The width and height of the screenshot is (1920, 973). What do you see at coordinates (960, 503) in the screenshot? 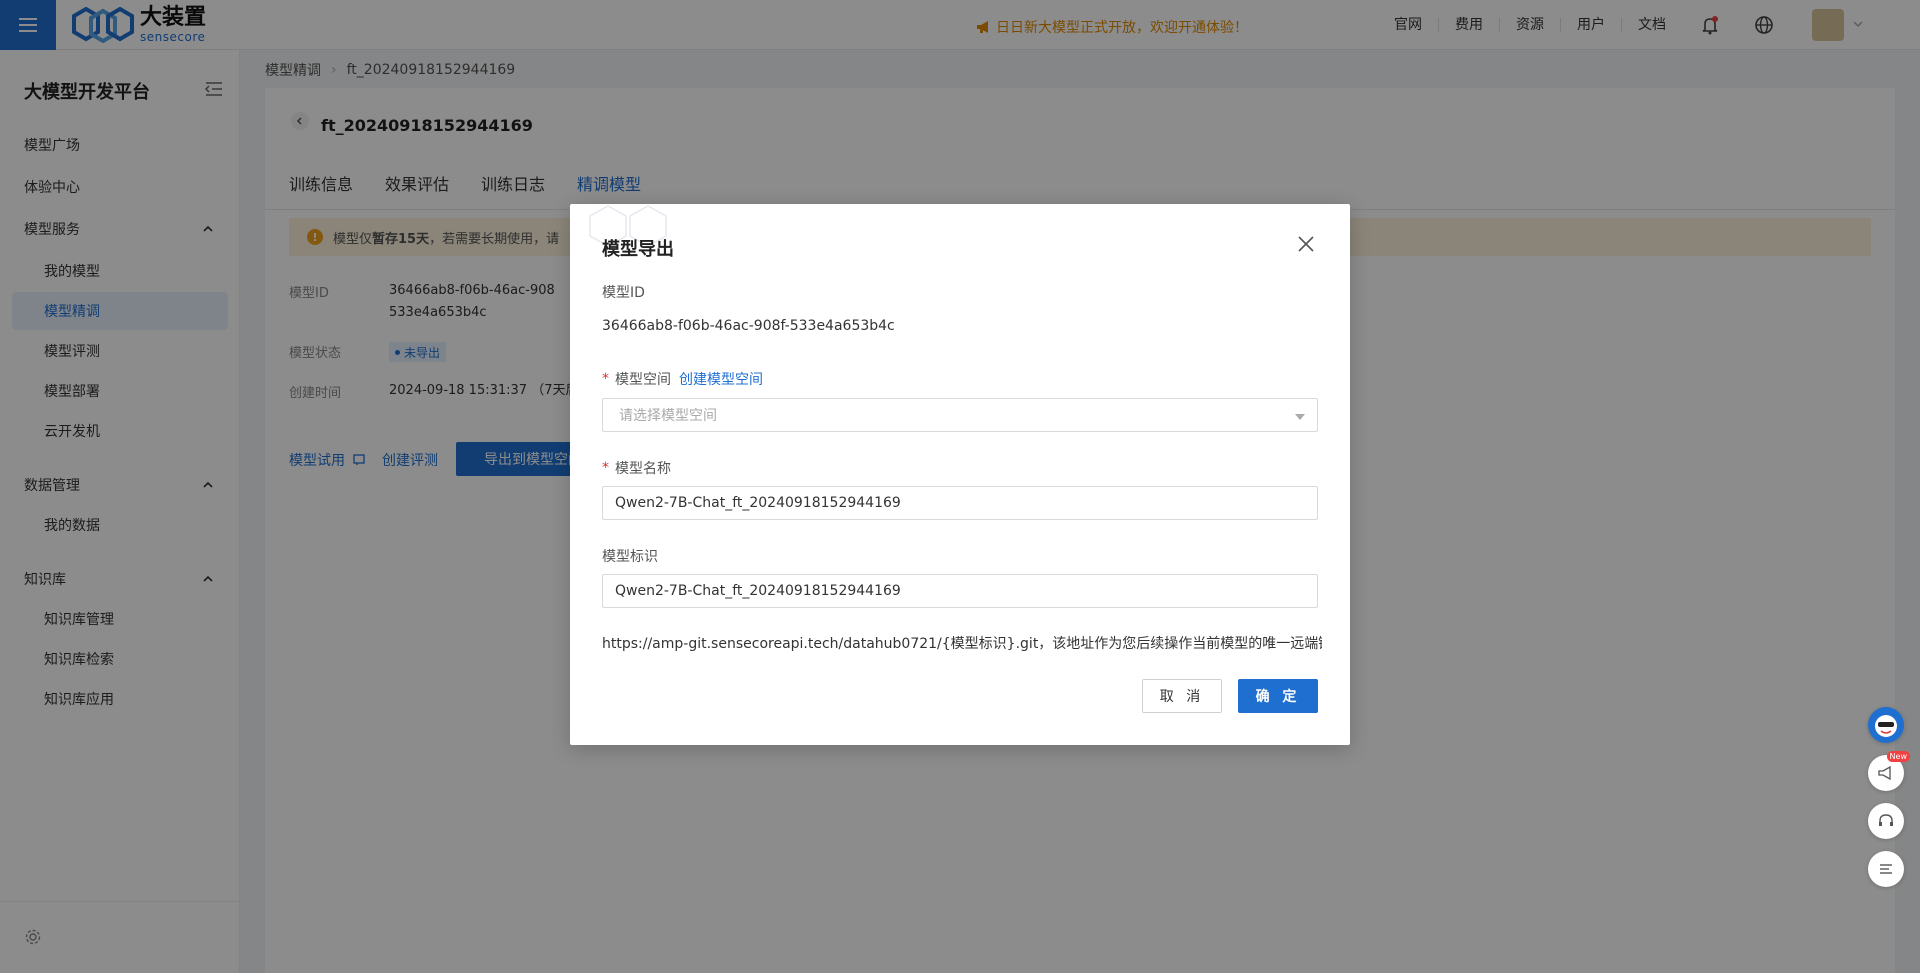
I see `model-name-input: Qwen2-7B-Chat_ft_20240918152944169` at bounding box center [960, 503].